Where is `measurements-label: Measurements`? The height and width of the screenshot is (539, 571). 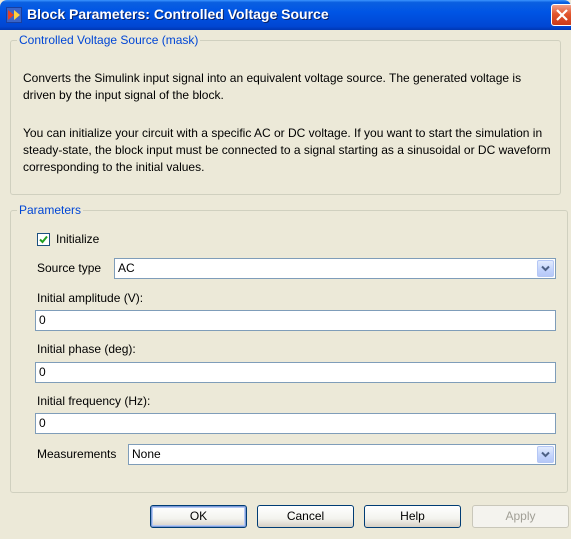 measurements-label: Measurements is located at coordinates (77, 454).